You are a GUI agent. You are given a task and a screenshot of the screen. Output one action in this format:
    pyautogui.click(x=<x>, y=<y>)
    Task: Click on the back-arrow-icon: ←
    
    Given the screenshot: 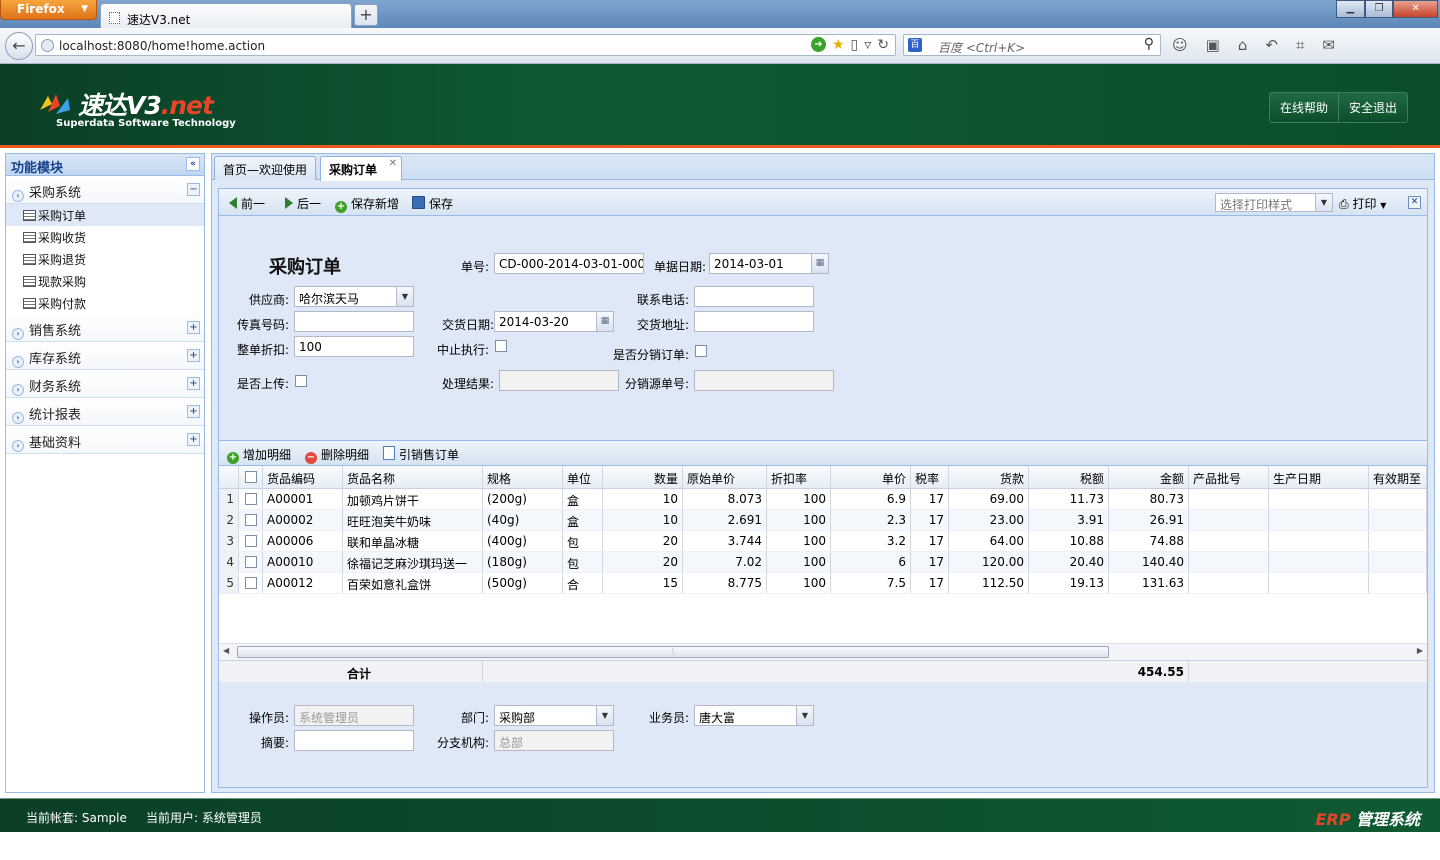 What is the action you would take?
    pyautogui.click(x=19, y=46)
    